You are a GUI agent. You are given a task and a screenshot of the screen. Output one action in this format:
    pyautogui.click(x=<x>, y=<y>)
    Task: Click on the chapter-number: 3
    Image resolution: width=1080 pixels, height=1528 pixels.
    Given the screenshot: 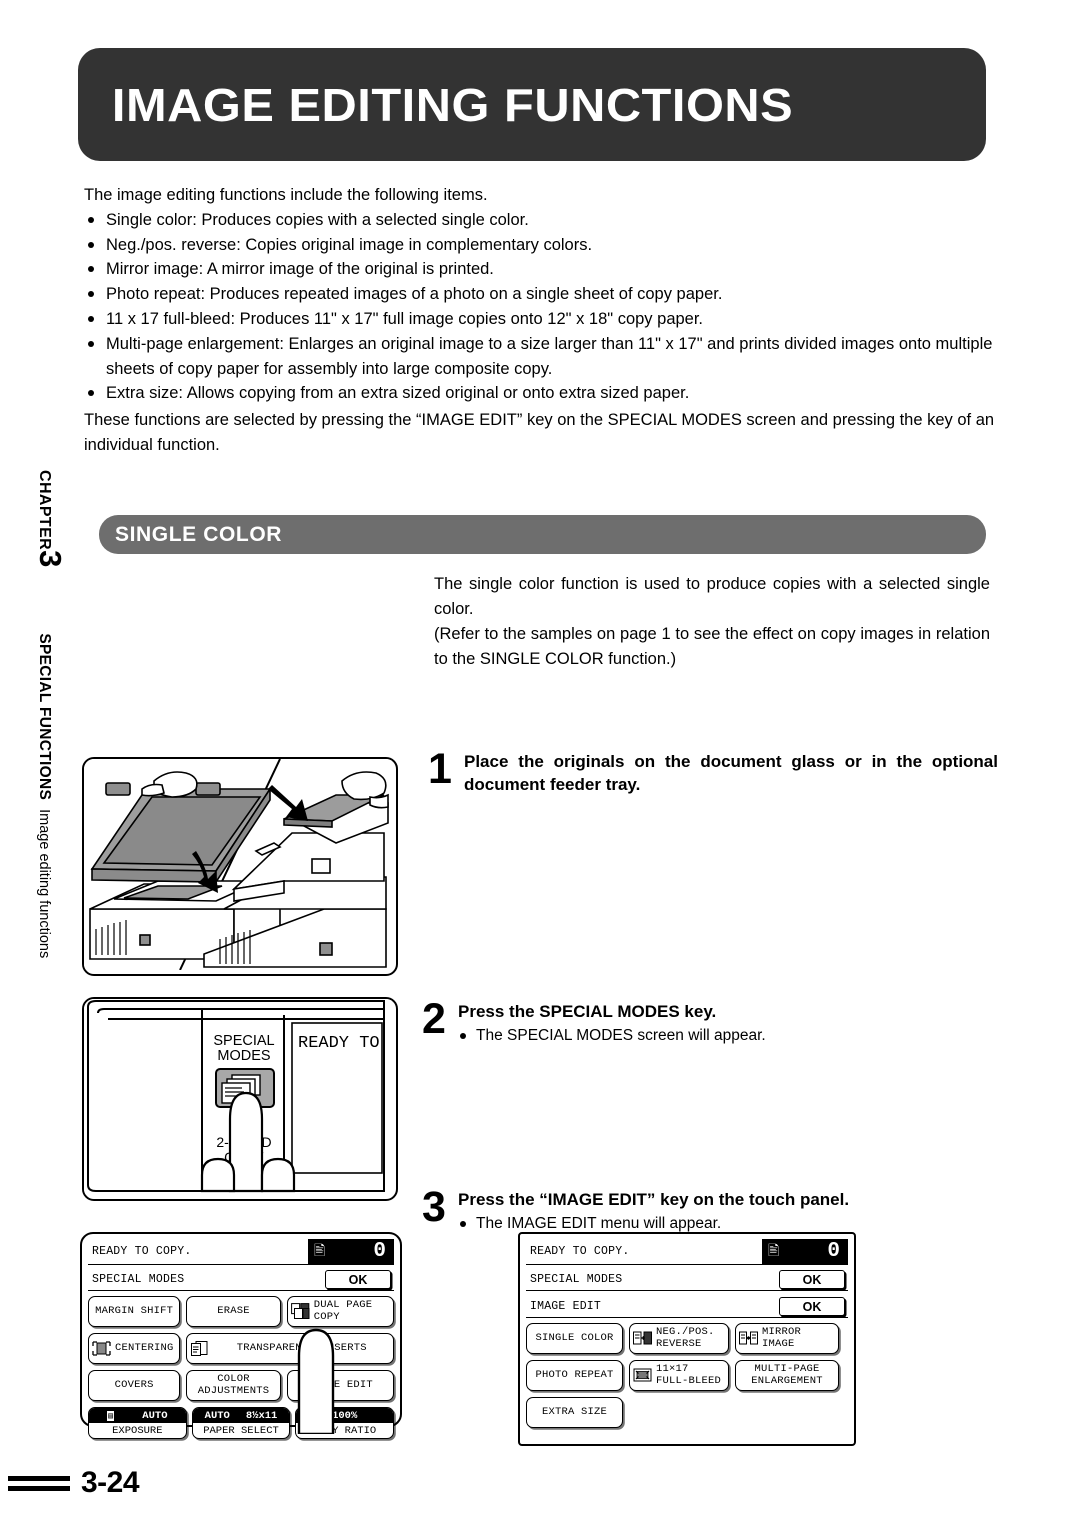 What is the action you would take?
    pyautogui.click(x=50, y=559)
    